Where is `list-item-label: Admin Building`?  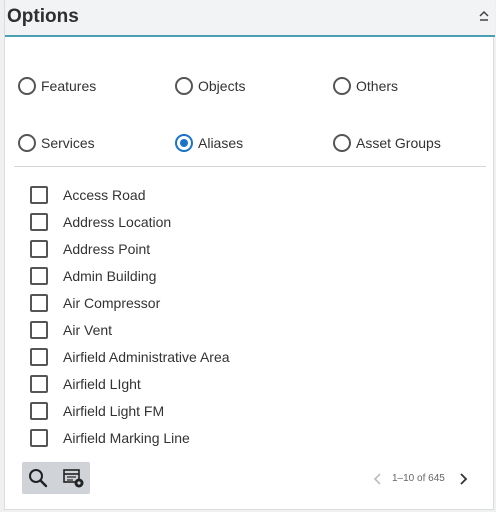 list-item-label: Admin Building is located at coordinates (110, 276).